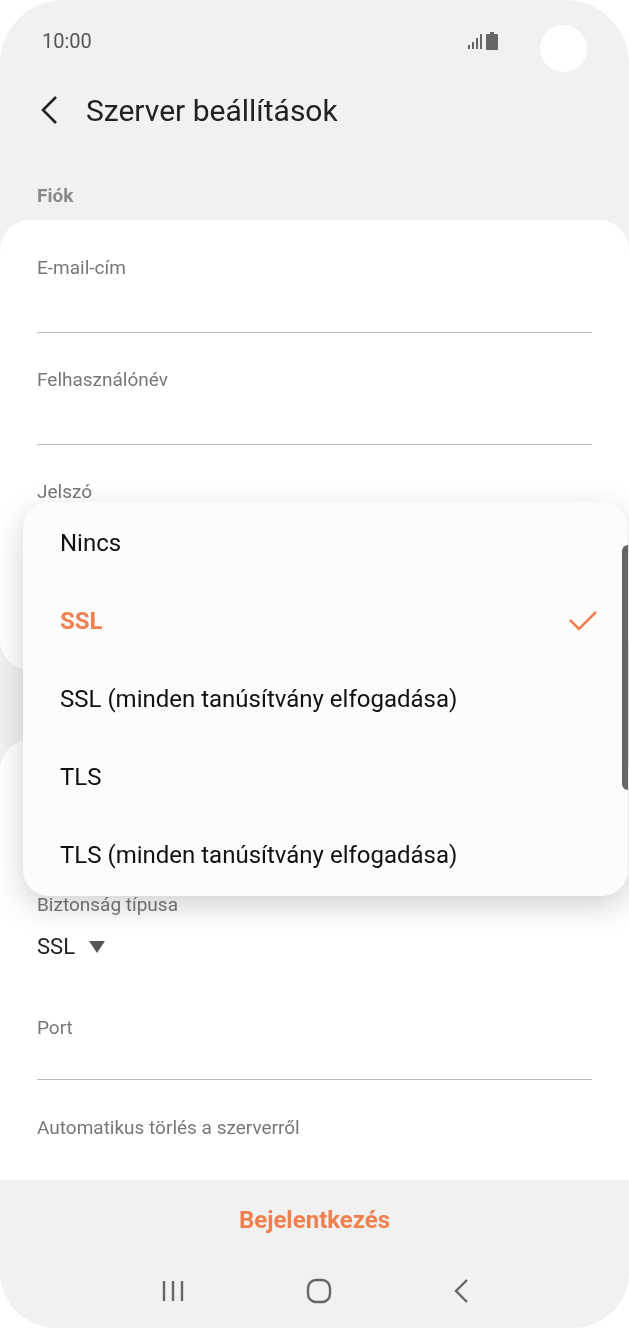 This screenshot has height=1328, width=629. Describe the element at coordinates (492, 41) in the screenshot. I see `battery-icon` at that location.